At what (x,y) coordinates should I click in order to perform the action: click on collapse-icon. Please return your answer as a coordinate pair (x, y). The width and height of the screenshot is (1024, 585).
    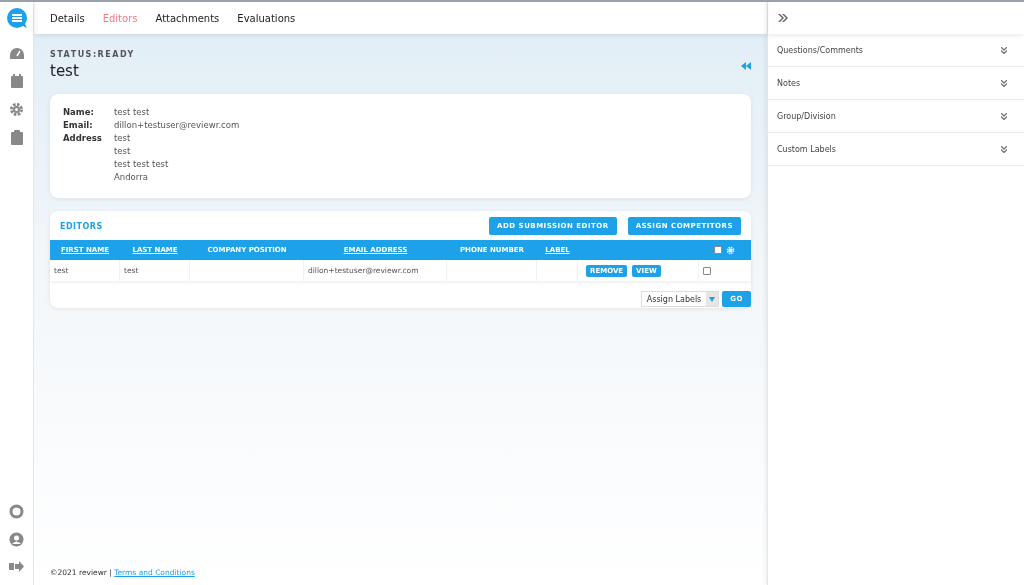
    Looking at the image, I should click on (746, 66).